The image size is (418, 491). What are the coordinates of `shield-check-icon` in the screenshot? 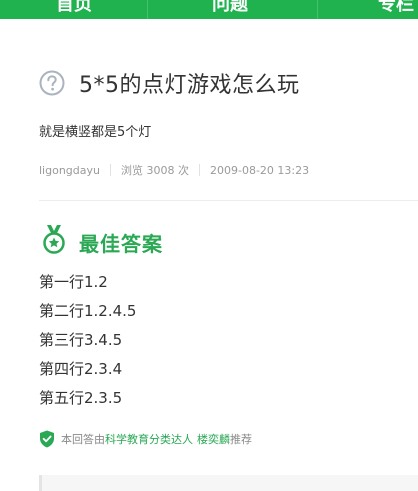 It's located at (47, 439).